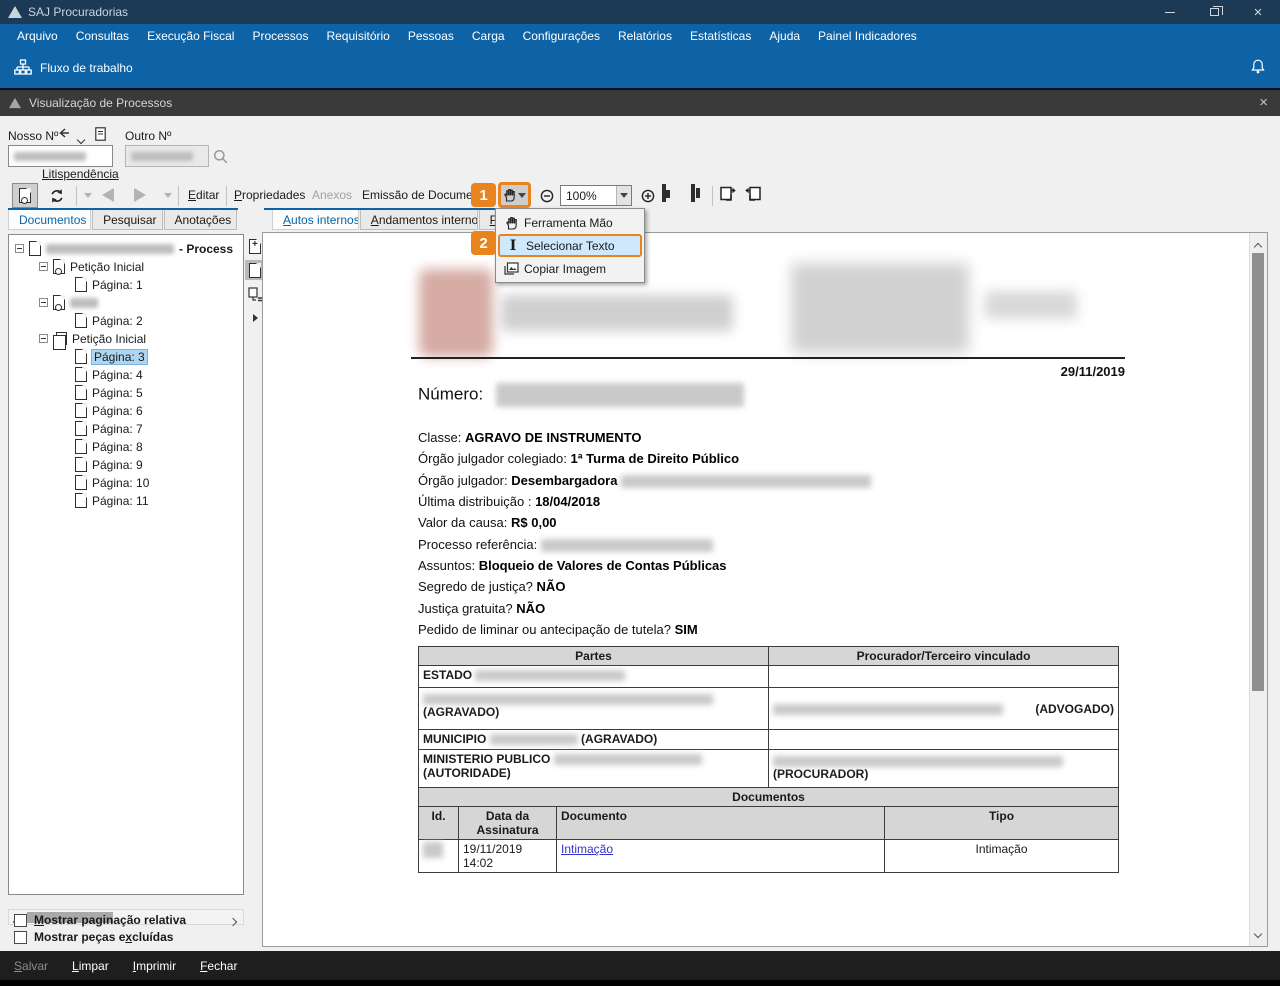 This screenshot has height=986, width=1280. I want to click on menu-painel-indicadores: Painel Indicadores, so click(867, 36).